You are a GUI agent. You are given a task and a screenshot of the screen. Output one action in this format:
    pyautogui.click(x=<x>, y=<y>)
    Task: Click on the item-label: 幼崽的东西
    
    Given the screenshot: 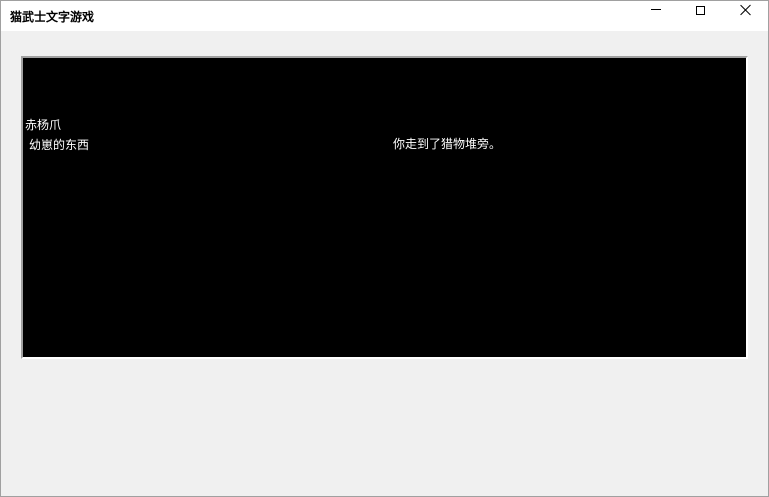 What is the action you would take?
    pyautogui.click(x=59, y=145)
    